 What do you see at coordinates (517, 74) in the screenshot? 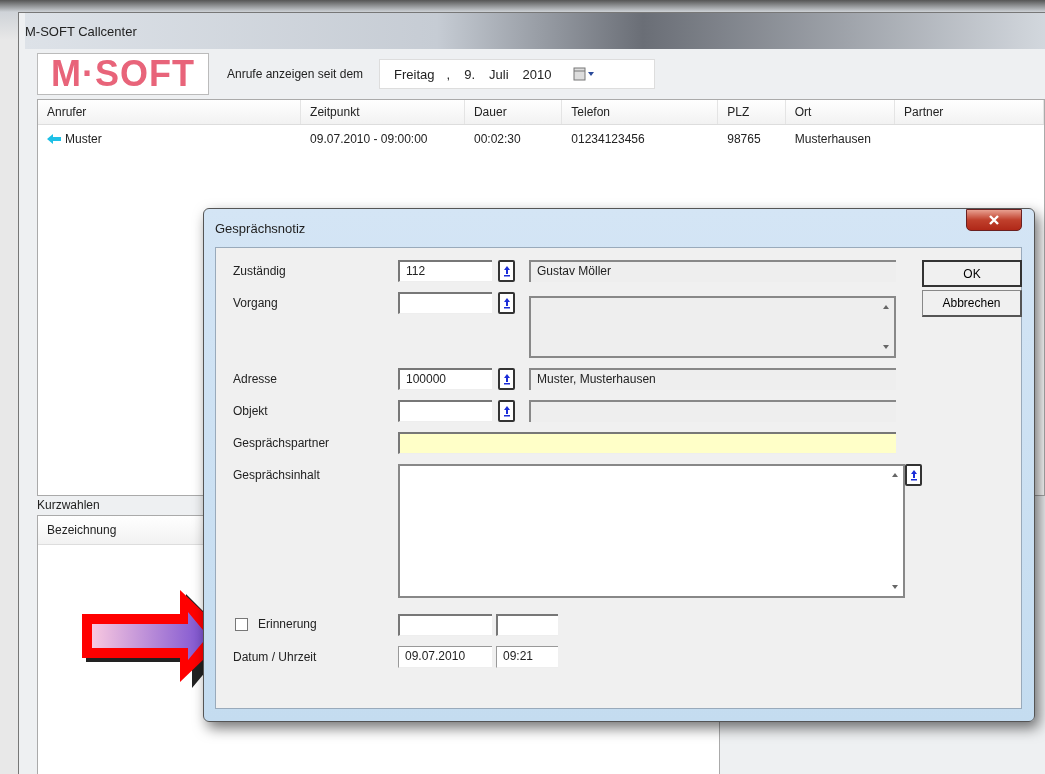
I see `date-picker: Freitag , 9. Juli 2010` at bounding box center [517, 74].